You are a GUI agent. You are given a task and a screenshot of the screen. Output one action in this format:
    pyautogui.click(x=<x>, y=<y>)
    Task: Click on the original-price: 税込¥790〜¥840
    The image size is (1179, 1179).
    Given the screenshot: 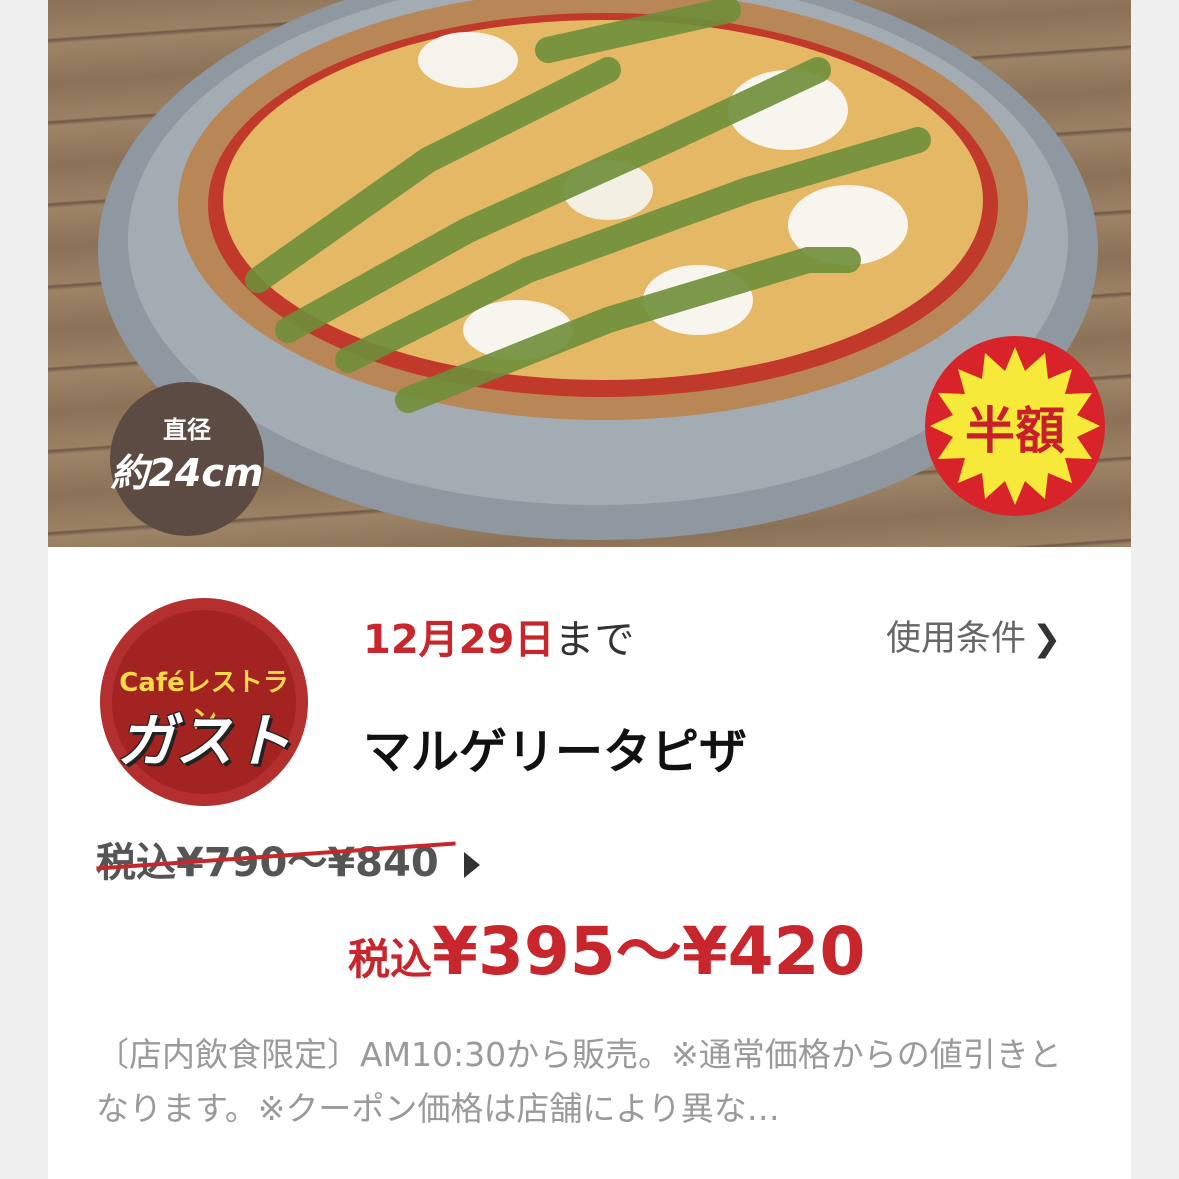 What is the action you would take?
    pyautogui.click(x=267, y=863)
    